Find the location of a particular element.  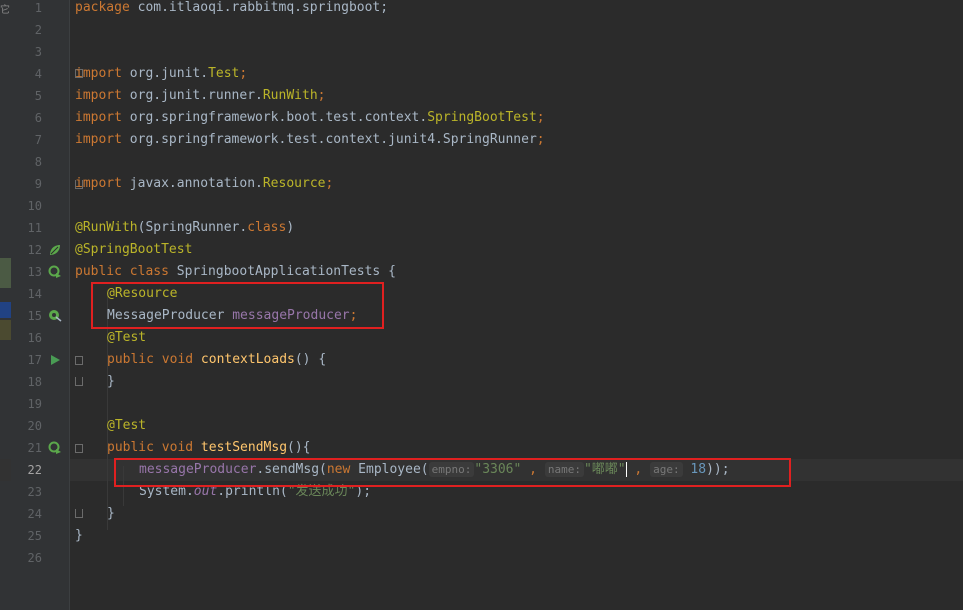

line-number: 24 is located at coordinates (34, 514).